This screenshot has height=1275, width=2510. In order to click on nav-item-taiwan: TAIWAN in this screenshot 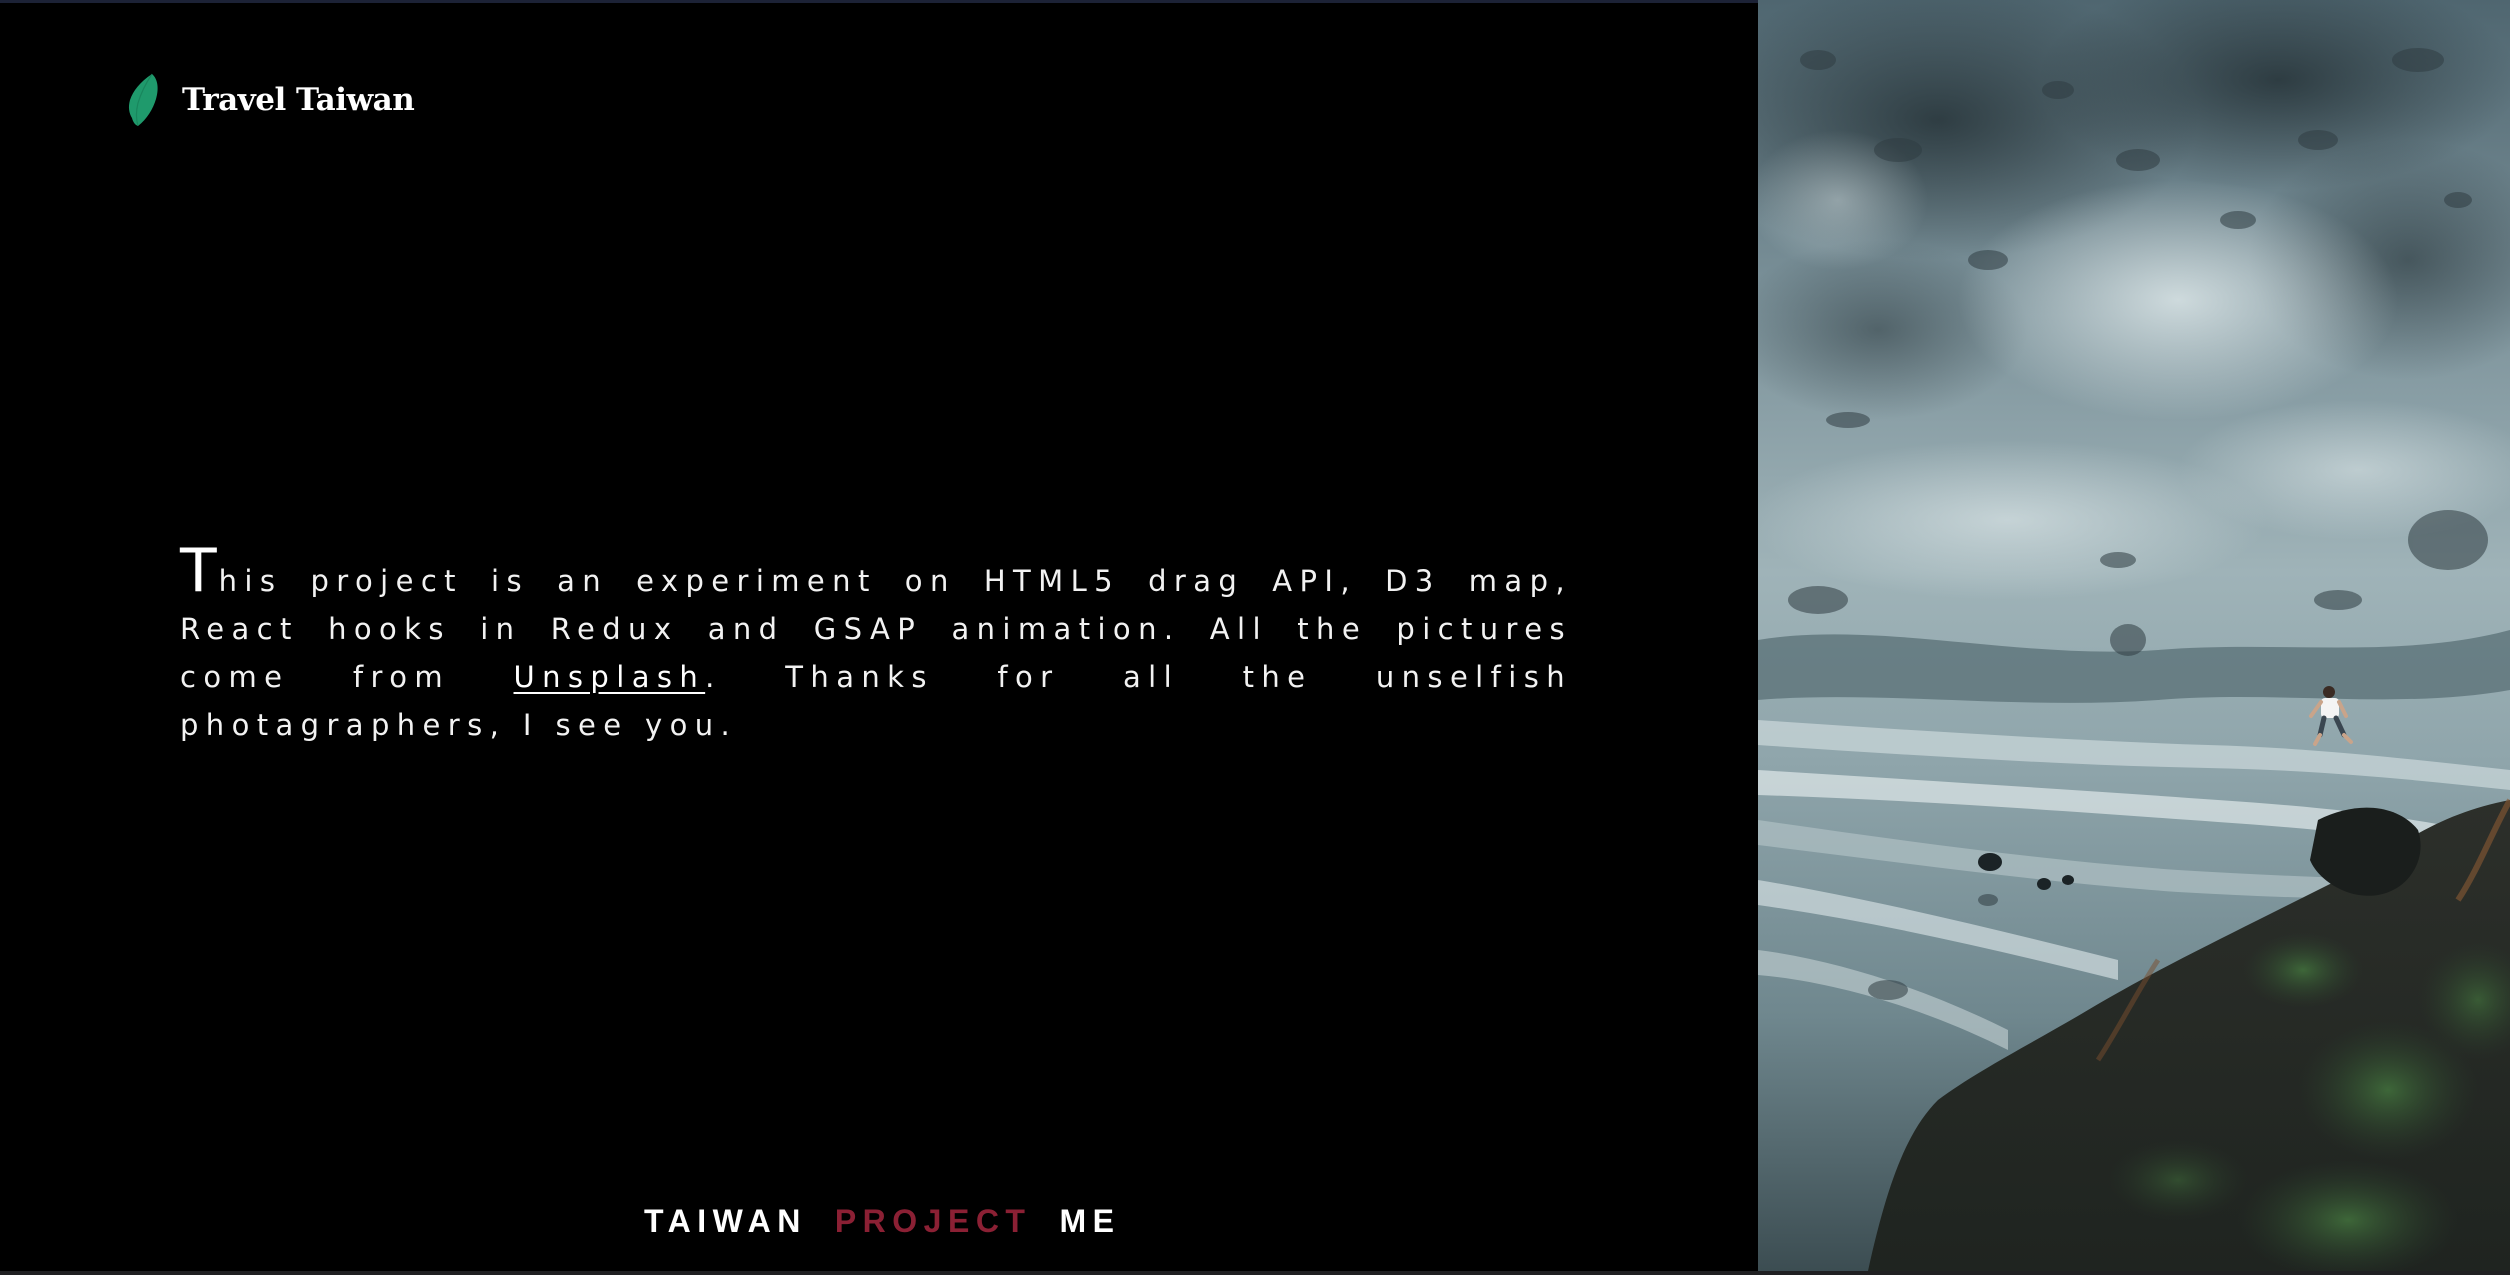, I will do `click(725, 1221)`.